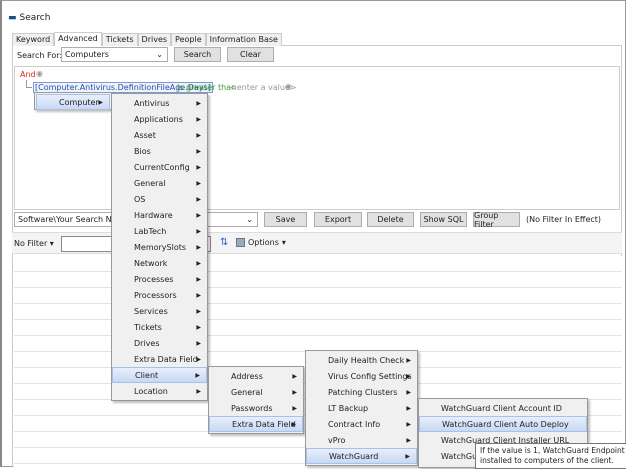  I want to click on search-button: Search, so click(197, 54).